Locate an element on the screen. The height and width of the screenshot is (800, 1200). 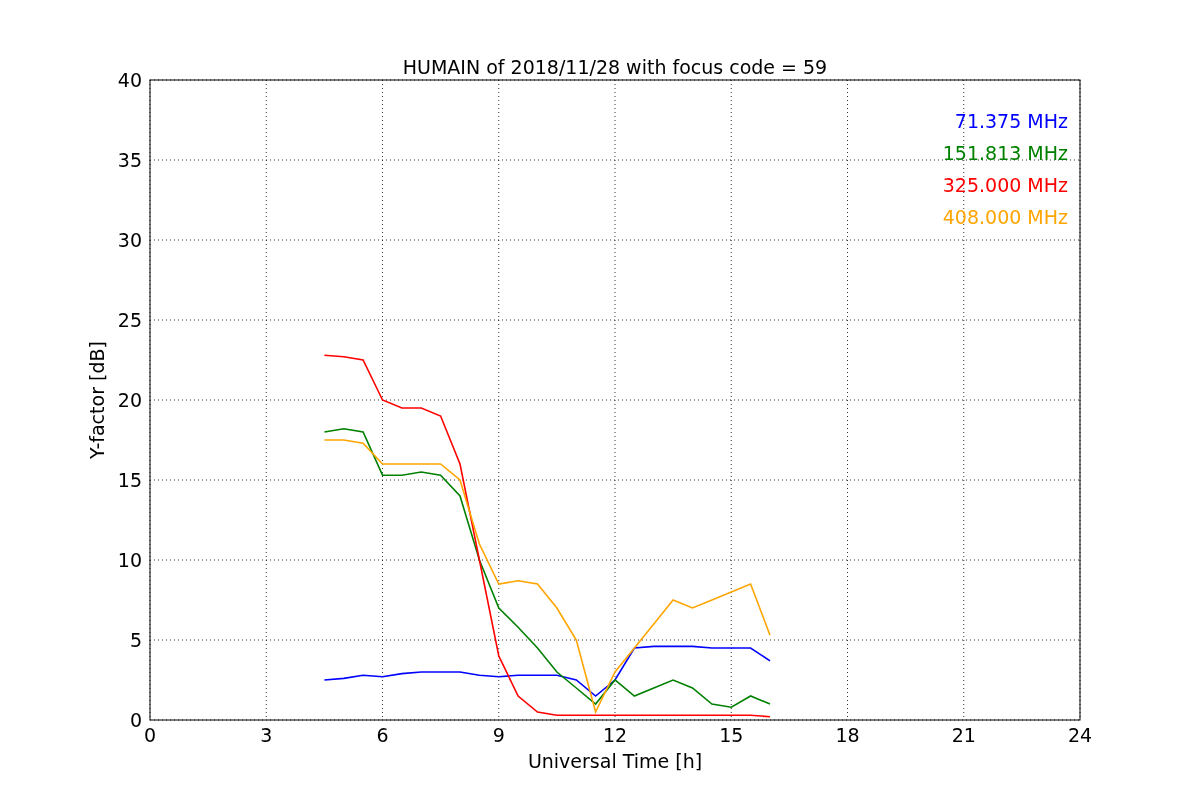
tick-label: 21 is located at coordinates (963, 735).